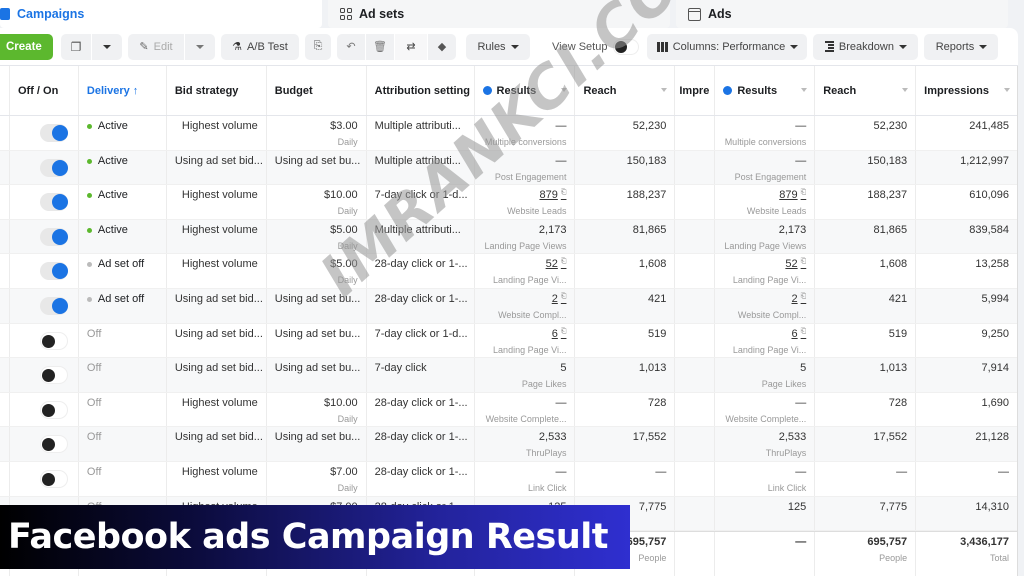 This screenshot has width=1024, height=576. I want to click on col-header-reach-2: Reach, so click(866, 90).